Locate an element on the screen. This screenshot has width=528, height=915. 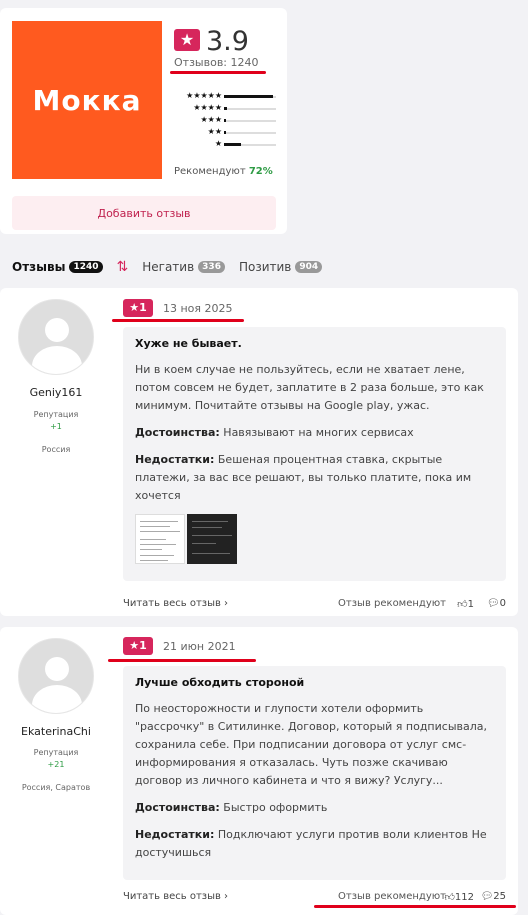
reputation-value: +1 is located at coordinates (56, 426).